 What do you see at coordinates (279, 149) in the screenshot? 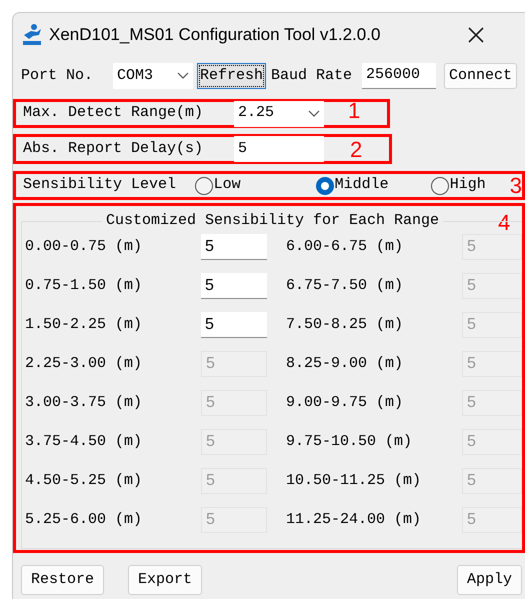
I see `delay-field: 5` at bounding box center [279, 149].